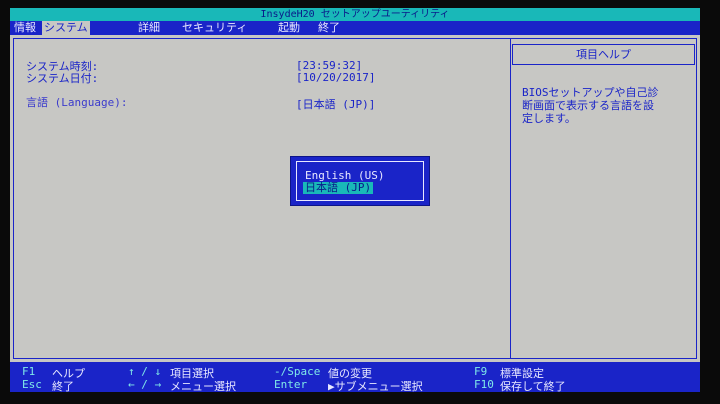  Describe the element at coordinates (214, 28) in the screenshot. I see `tab-security: セキュリティ` at that location.